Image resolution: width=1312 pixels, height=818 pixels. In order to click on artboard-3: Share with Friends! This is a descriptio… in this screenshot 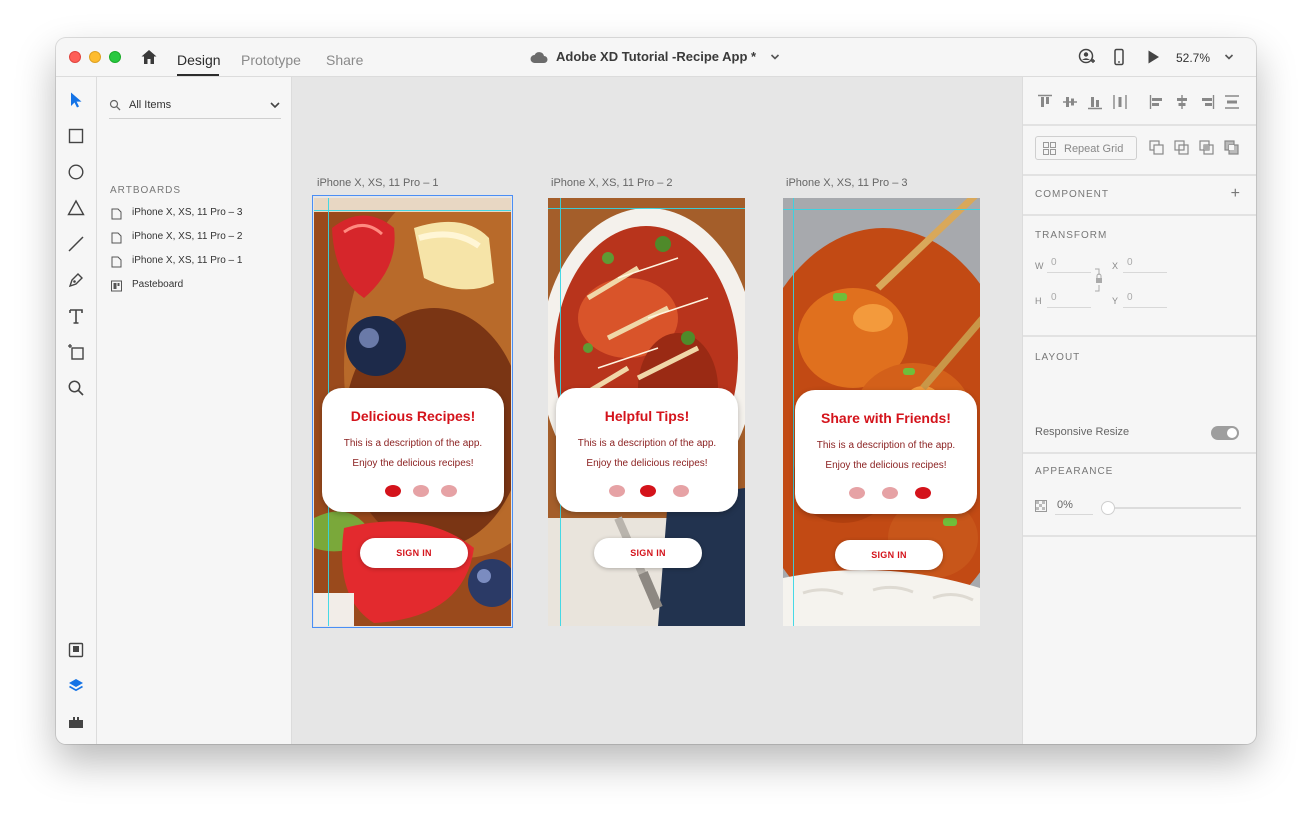, I will do `click(881, 412)`.